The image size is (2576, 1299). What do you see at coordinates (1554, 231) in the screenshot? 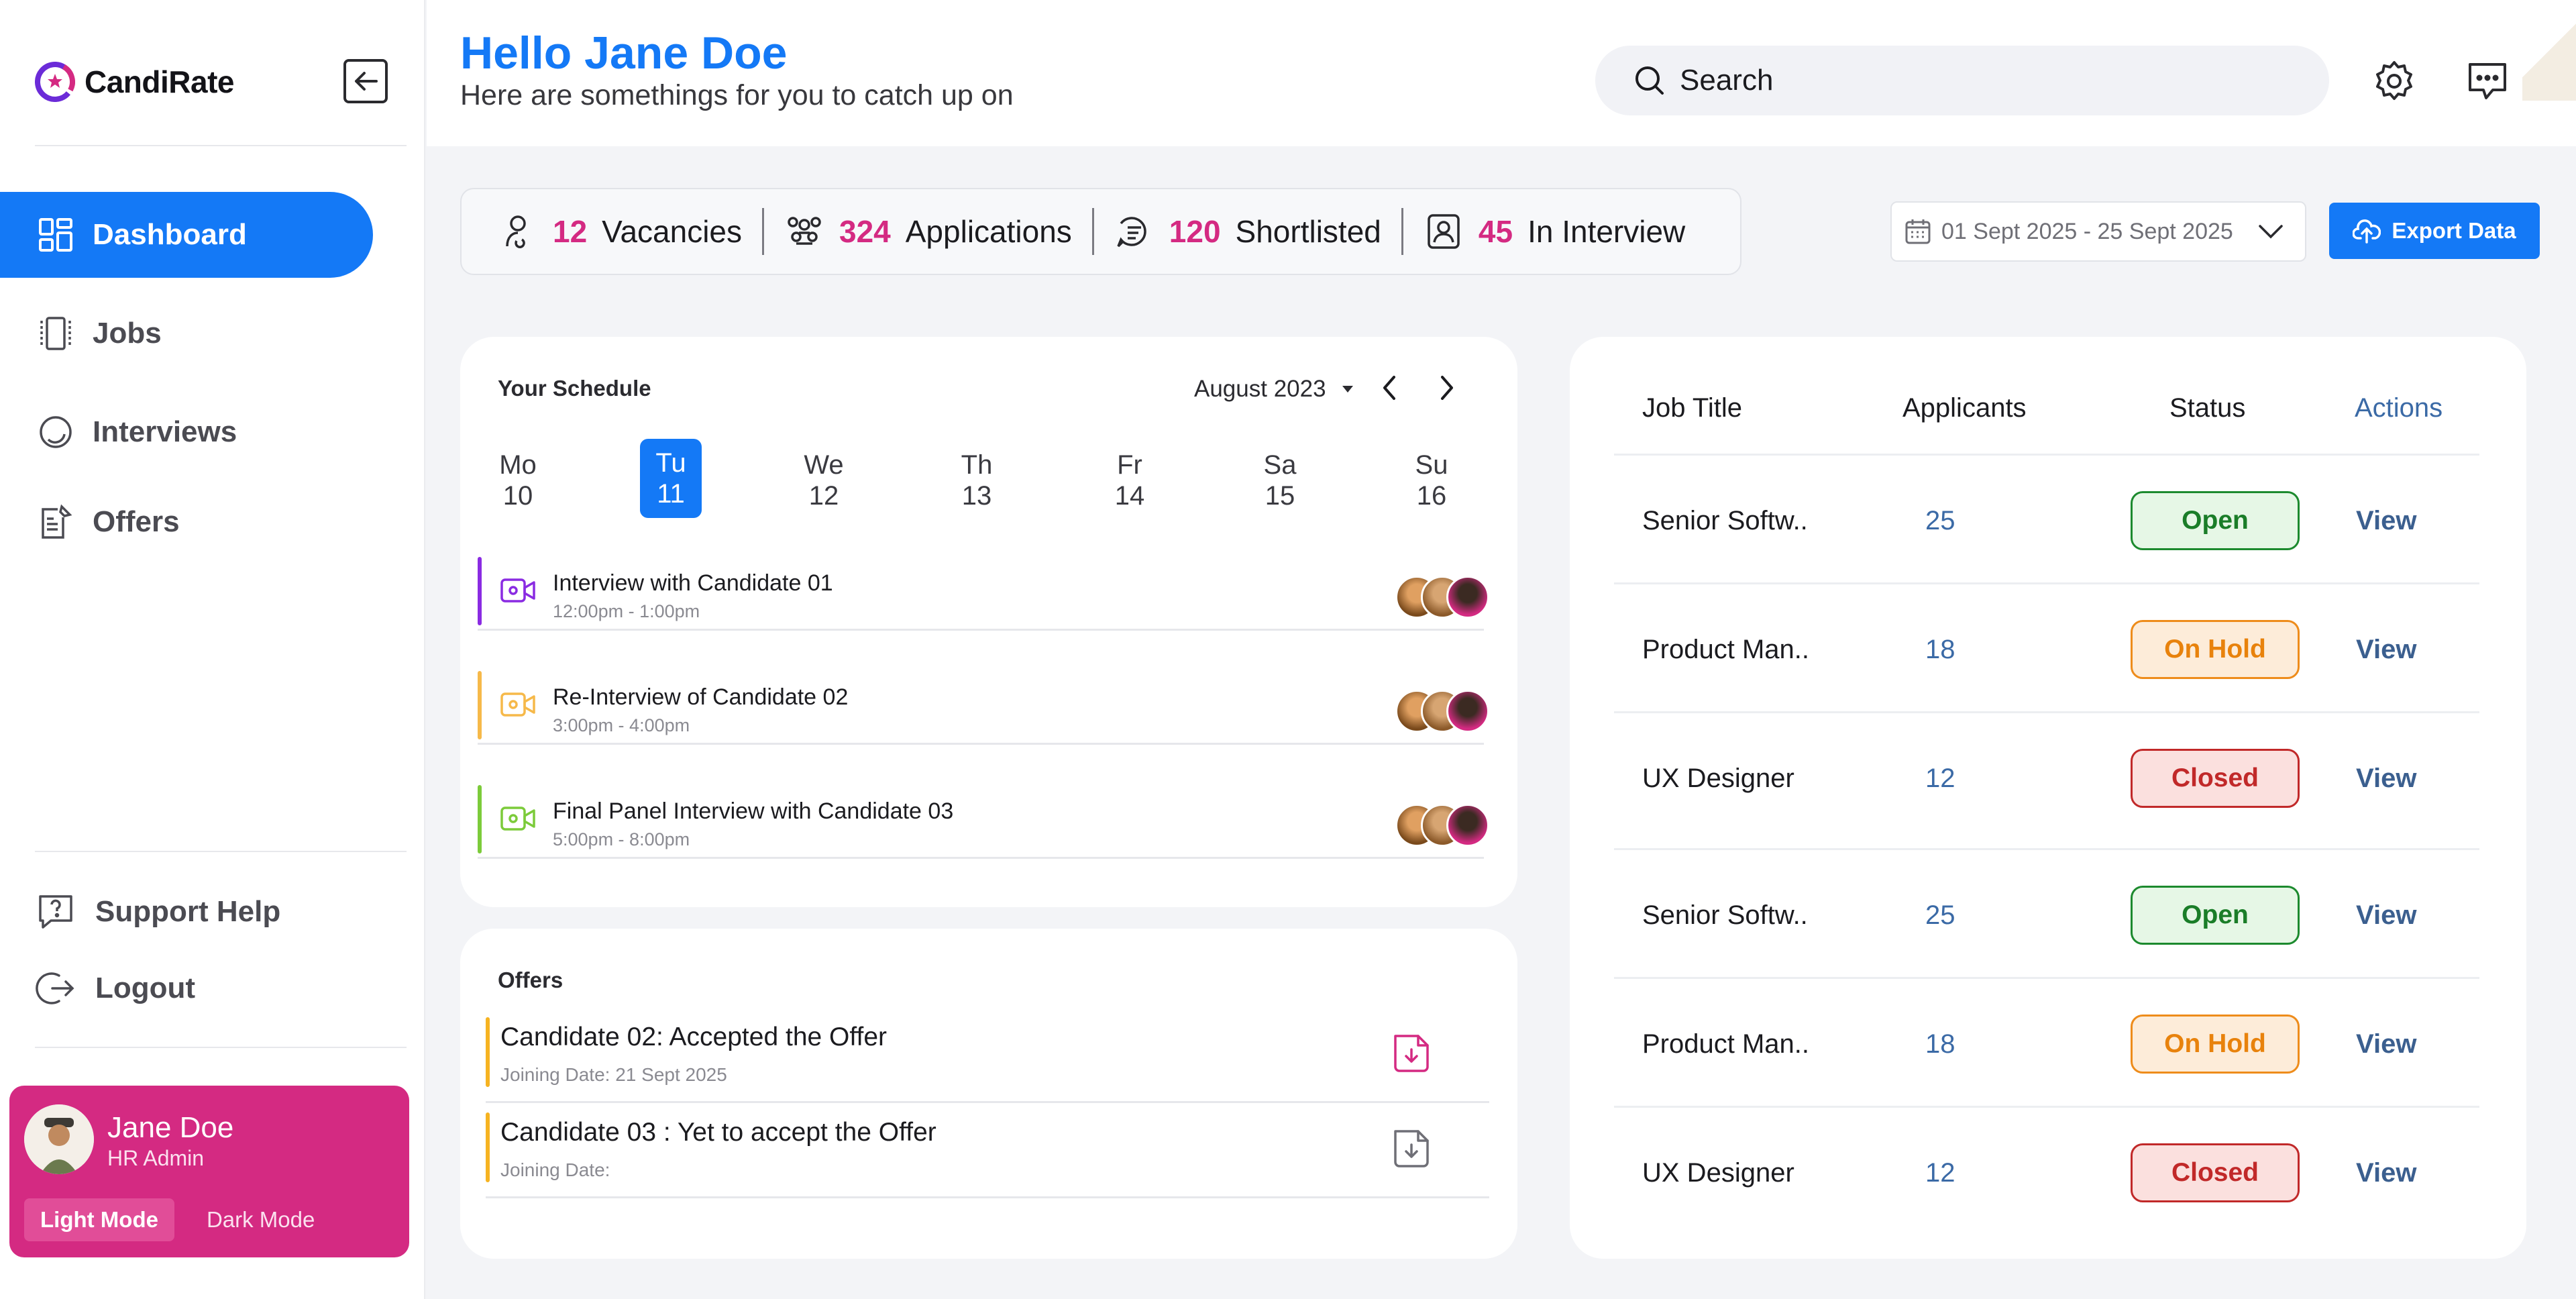
I see `stat-in-interview: 45 In Interview` at bounding box center [1554, 231].